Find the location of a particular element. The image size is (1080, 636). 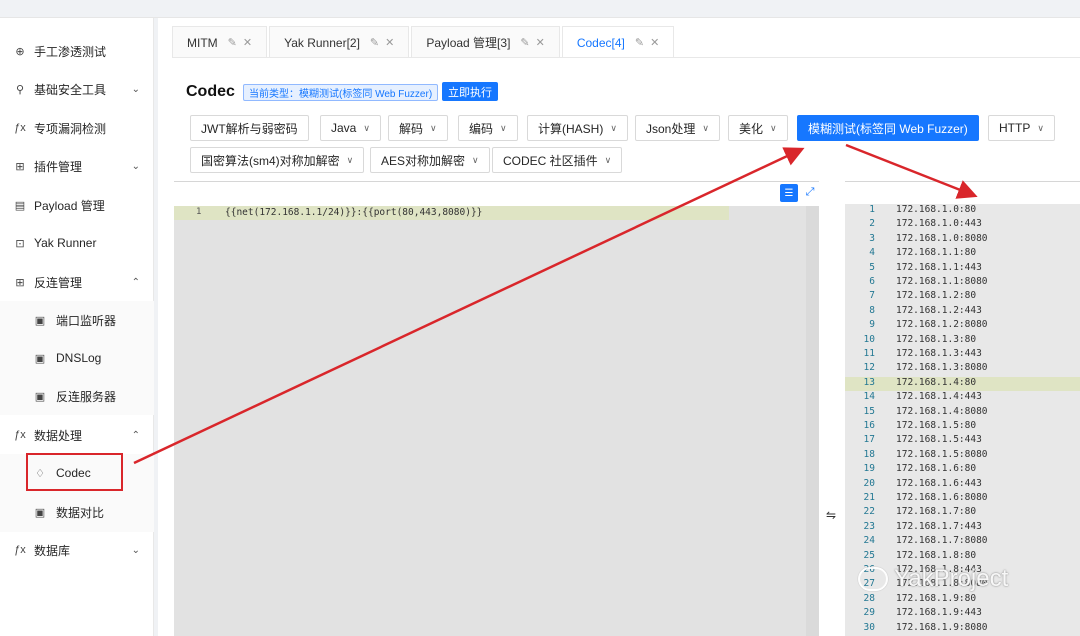

toolbar-button: 模糊测试(标签同 Web Fuzzer) is located at coordinates (888, 128).